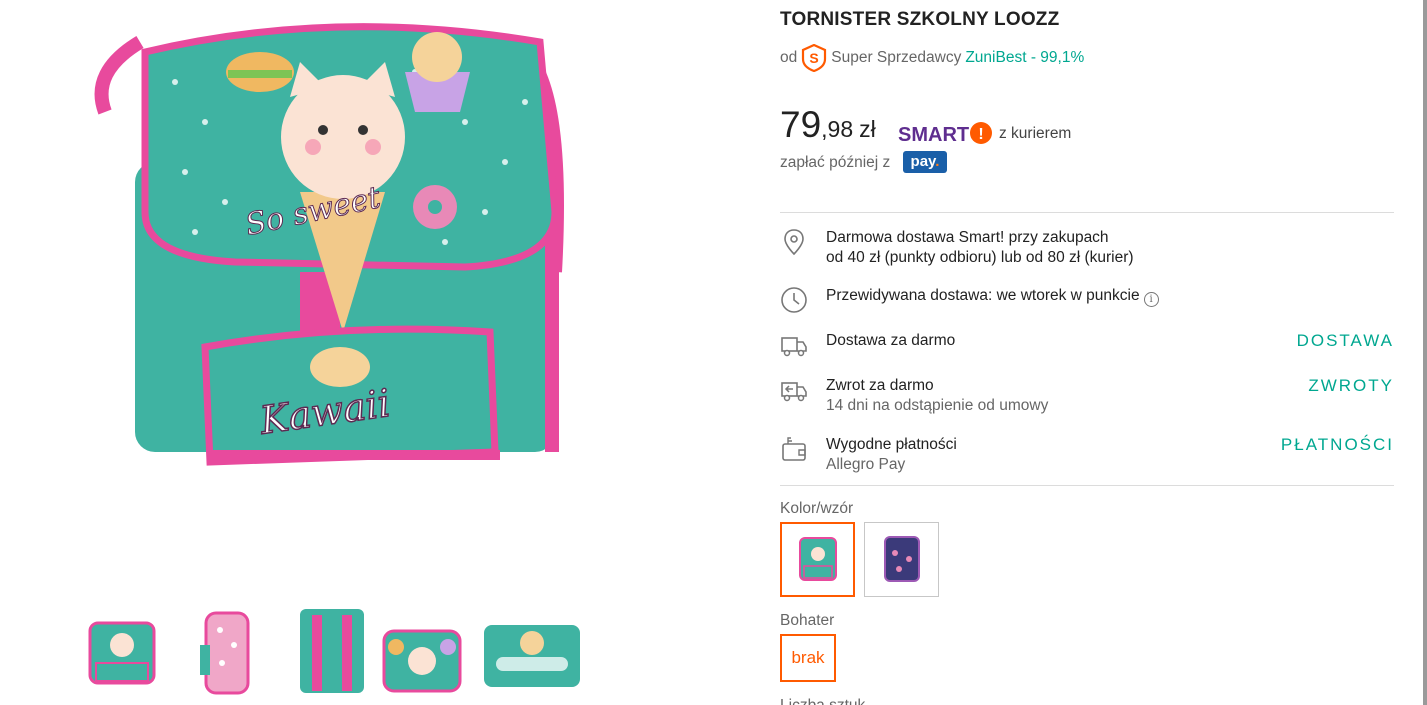 This screenshot has height=705, width=1427. I want to click on wallet-icon, so click(794, 449).